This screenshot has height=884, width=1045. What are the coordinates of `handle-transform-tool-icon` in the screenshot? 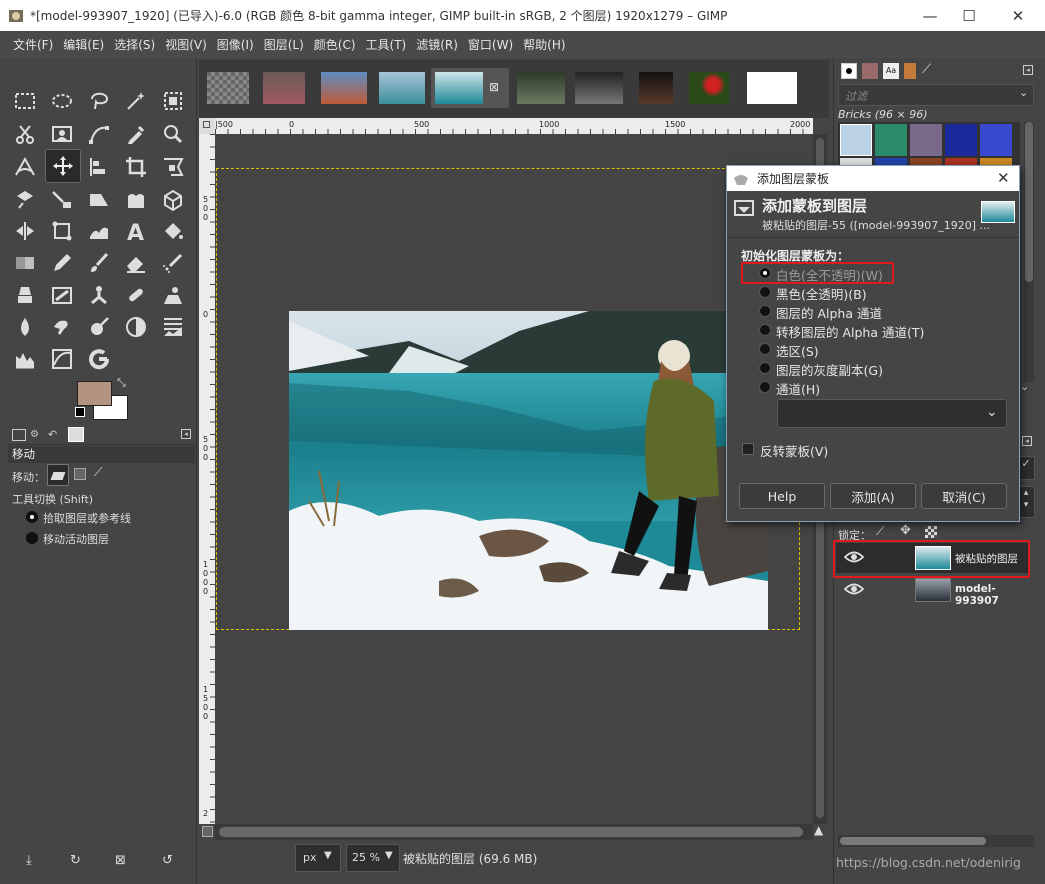 It's located at (62, 231).